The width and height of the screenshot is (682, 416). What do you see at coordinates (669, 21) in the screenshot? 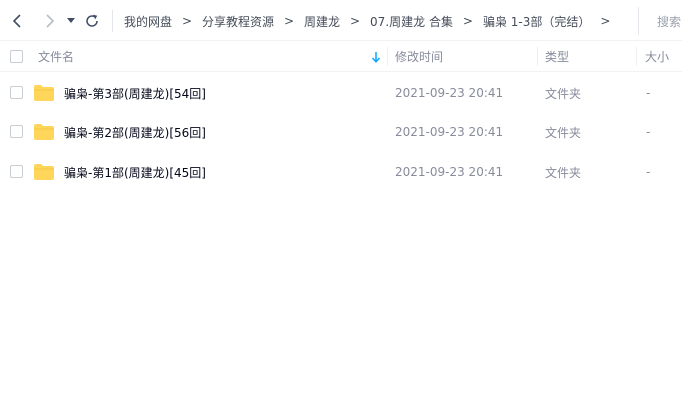
I see `search-placeholder: 搜索` at bounding box center [669, 21].